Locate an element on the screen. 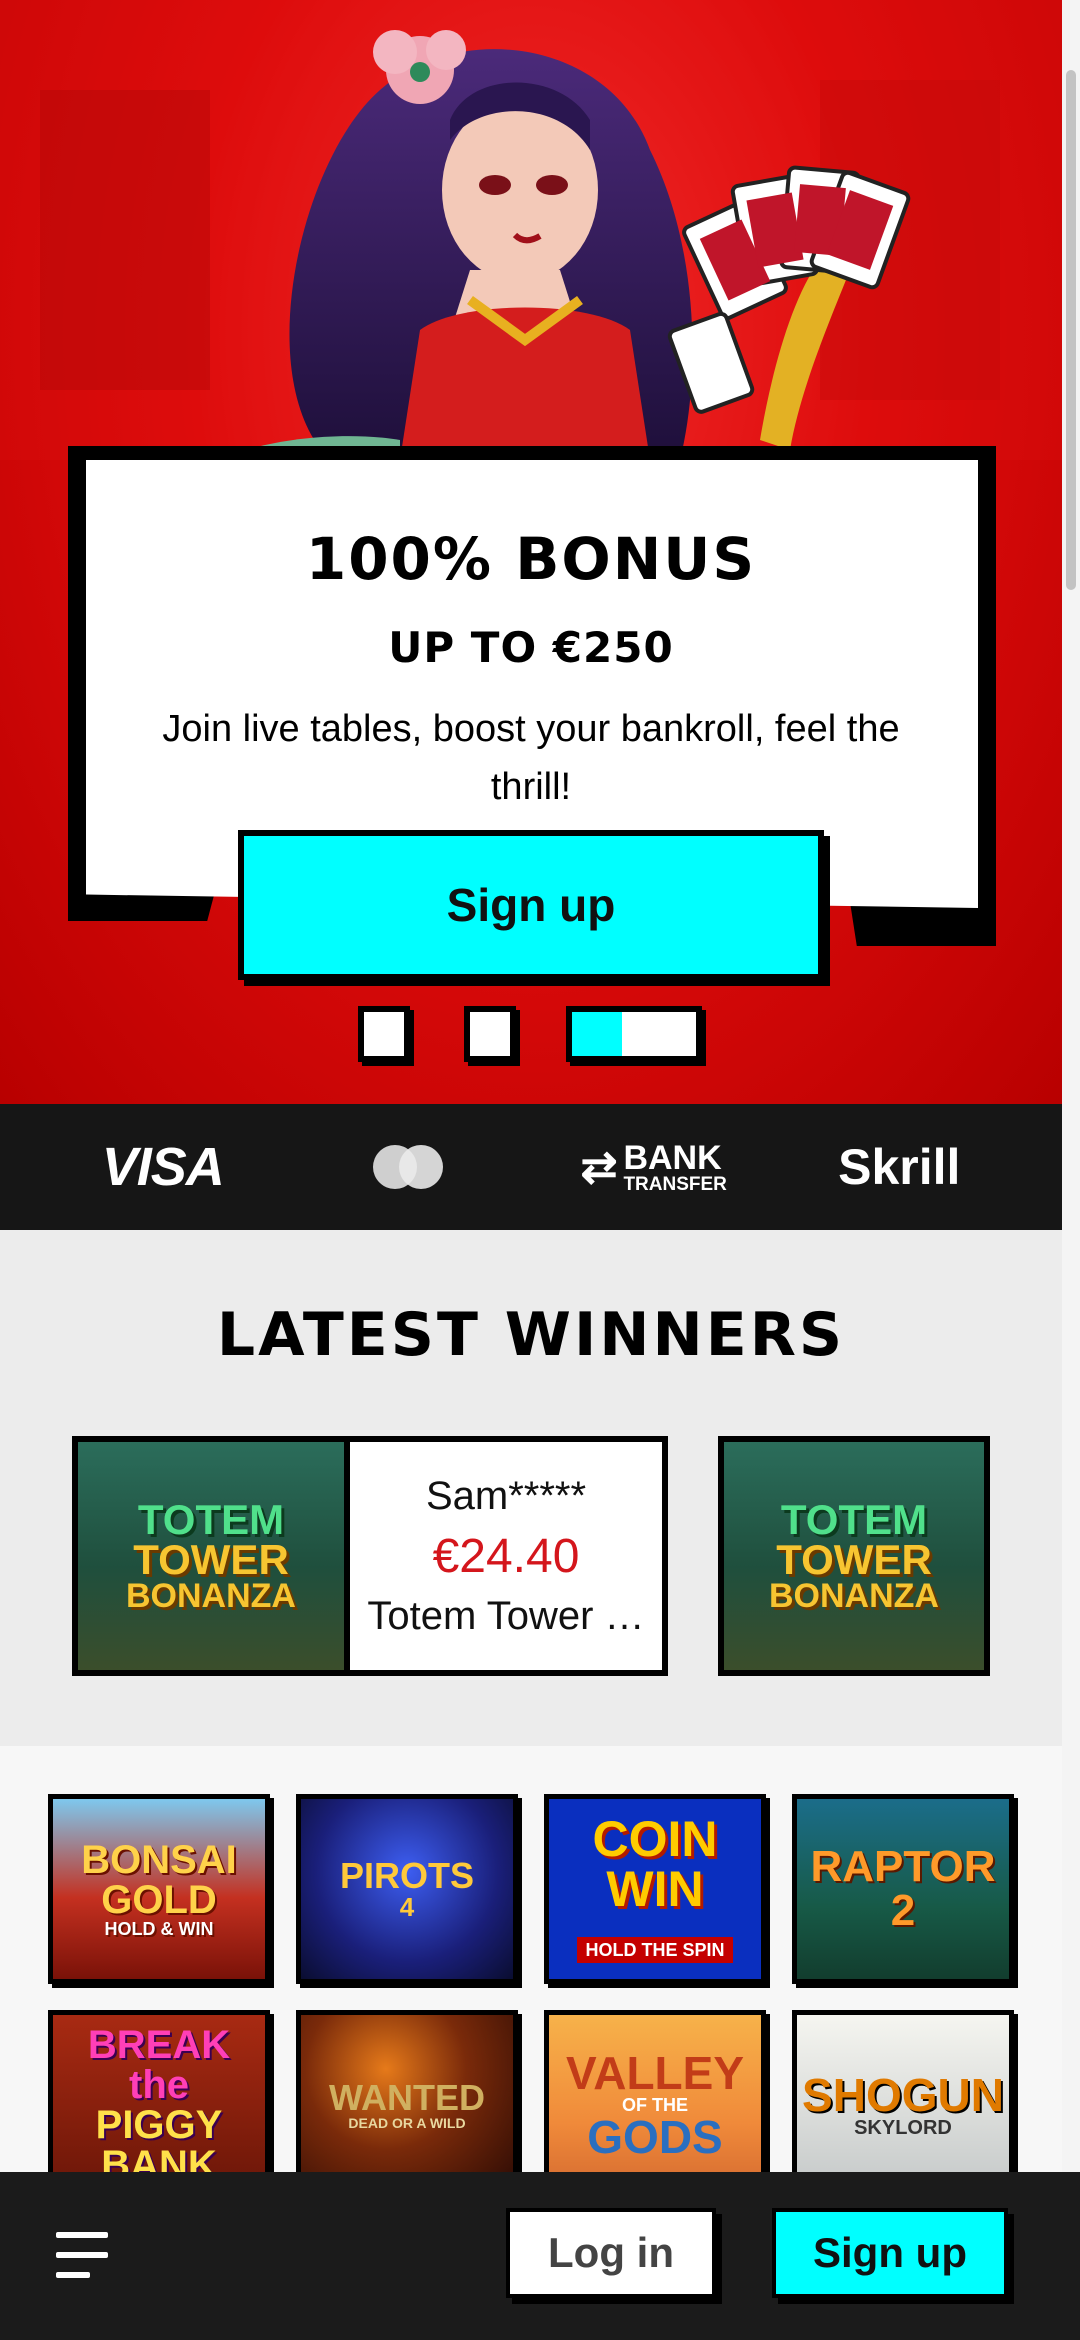  game-logo-text: VALLEY is located at coordinates (655, 2073).